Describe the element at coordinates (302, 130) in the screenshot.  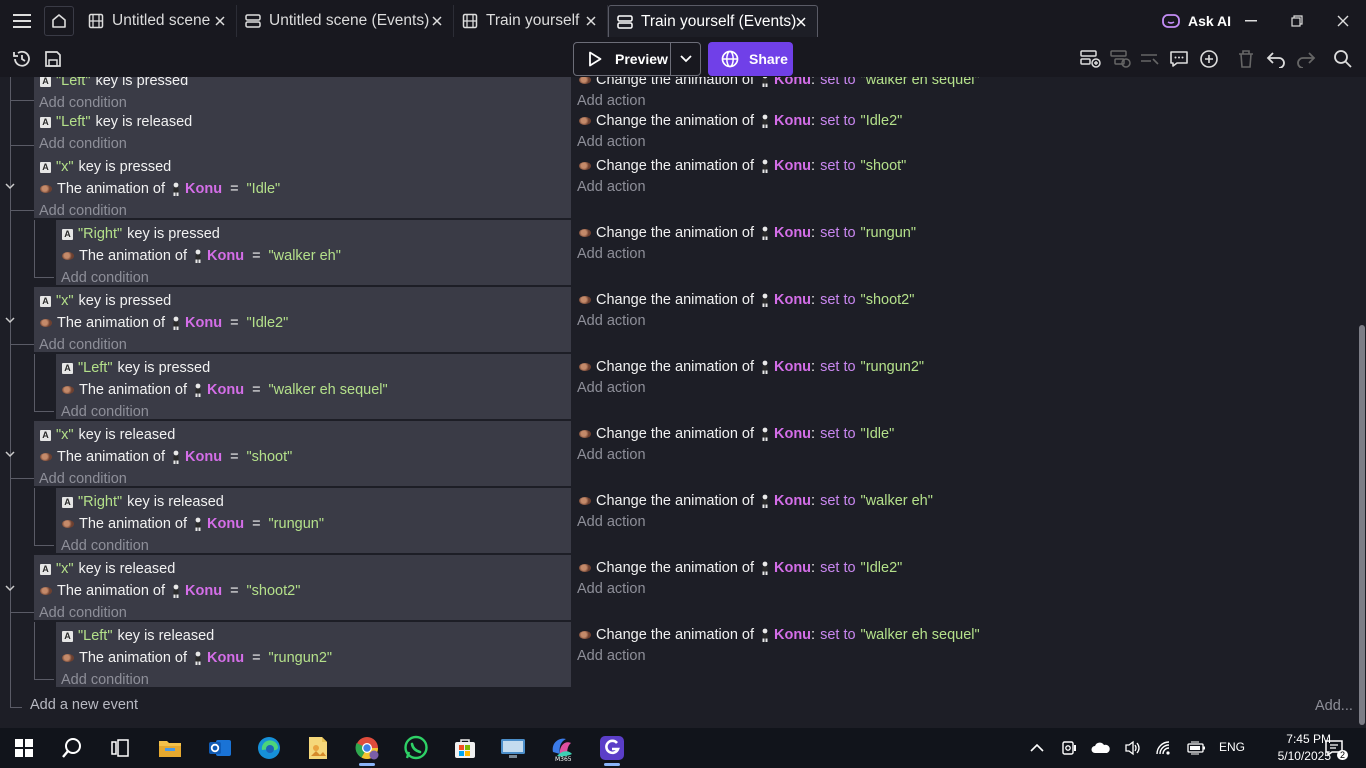
I see `event-conditions: A "Left" key is released Add condition` at that location.